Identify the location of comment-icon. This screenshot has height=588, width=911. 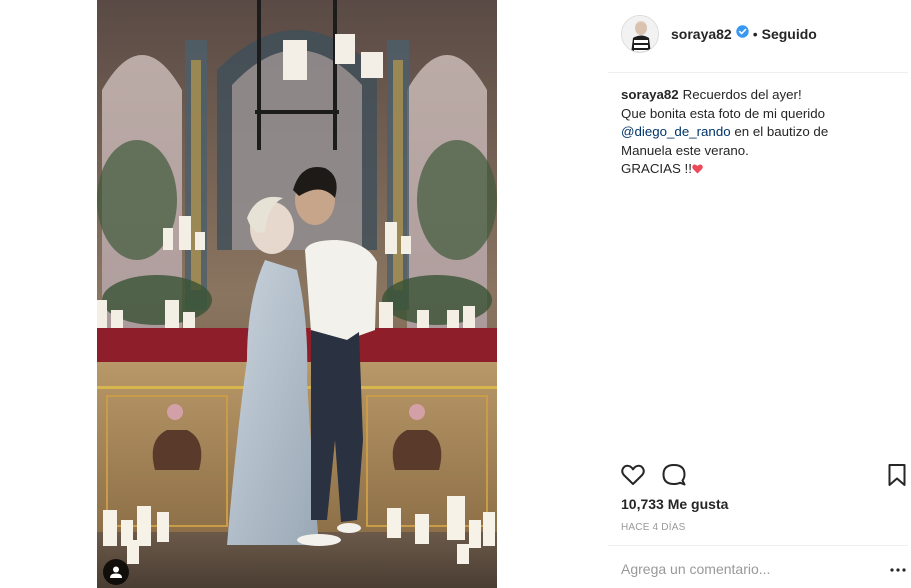
(674, 475).